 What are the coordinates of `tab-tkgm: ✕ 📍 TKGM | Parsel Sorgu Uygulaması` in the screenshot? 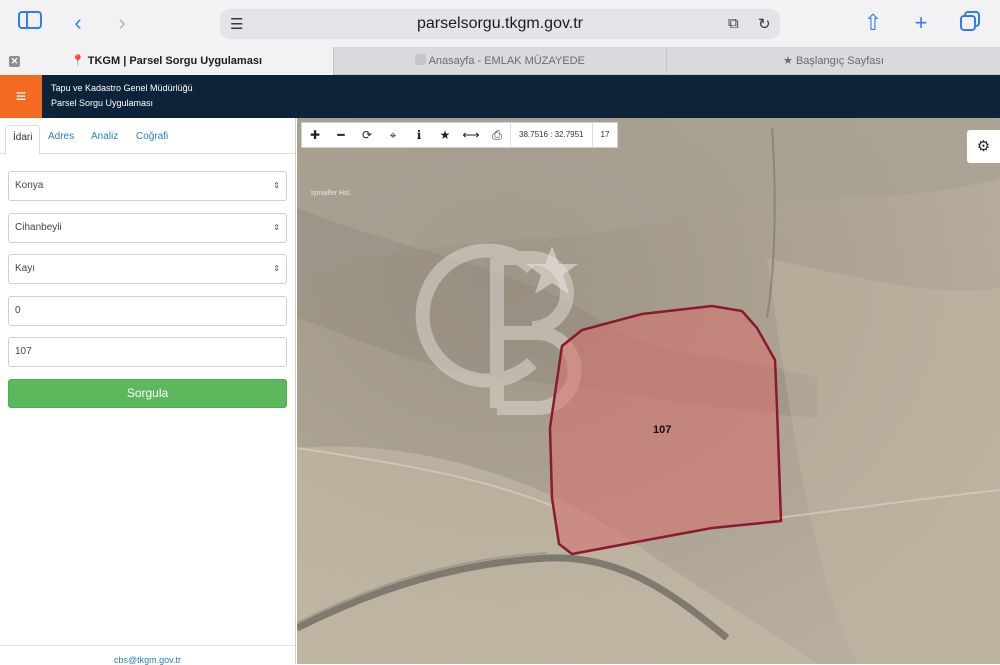 It's located at (166, 61).